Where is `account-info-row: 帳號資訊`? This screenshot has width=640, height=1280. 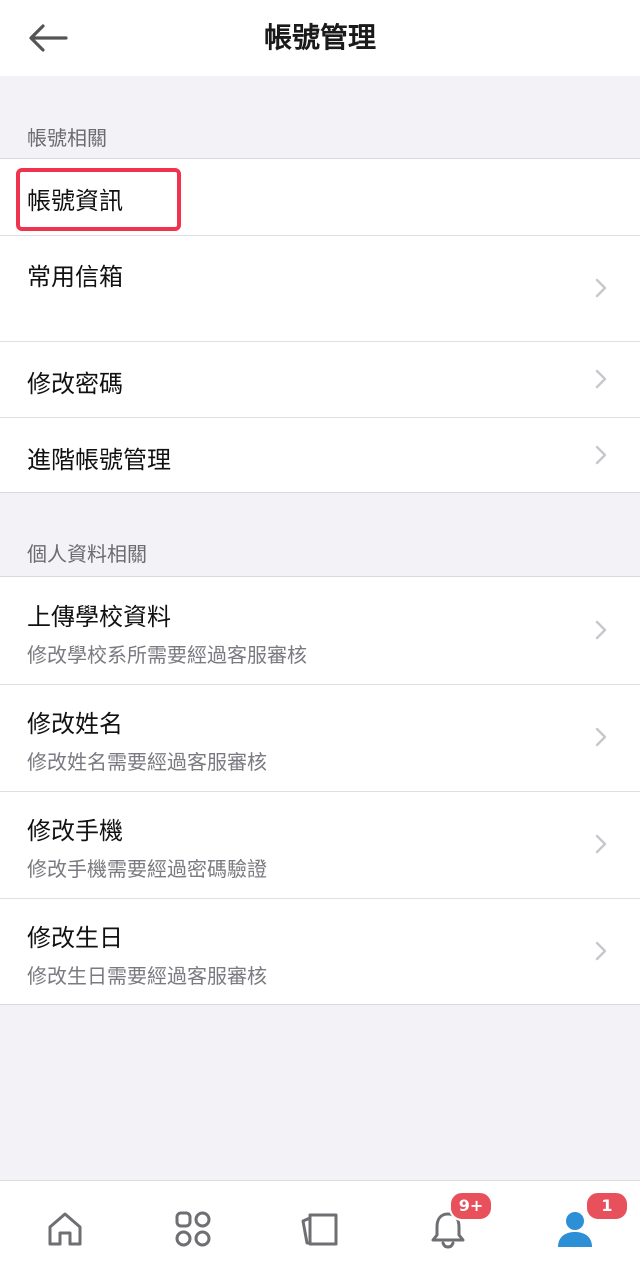 account-info-row: 帳號資訊 is located at coordinates (320, 197).